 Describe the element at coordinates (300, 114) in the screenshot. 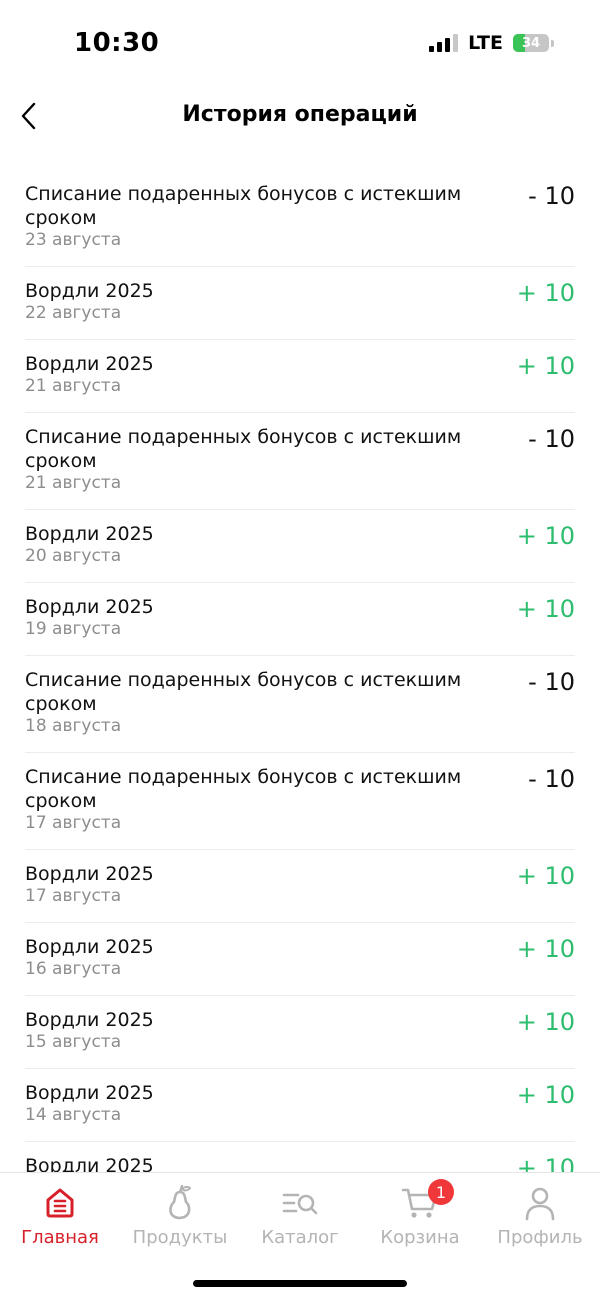

I see `page-title: История операций` at that location.